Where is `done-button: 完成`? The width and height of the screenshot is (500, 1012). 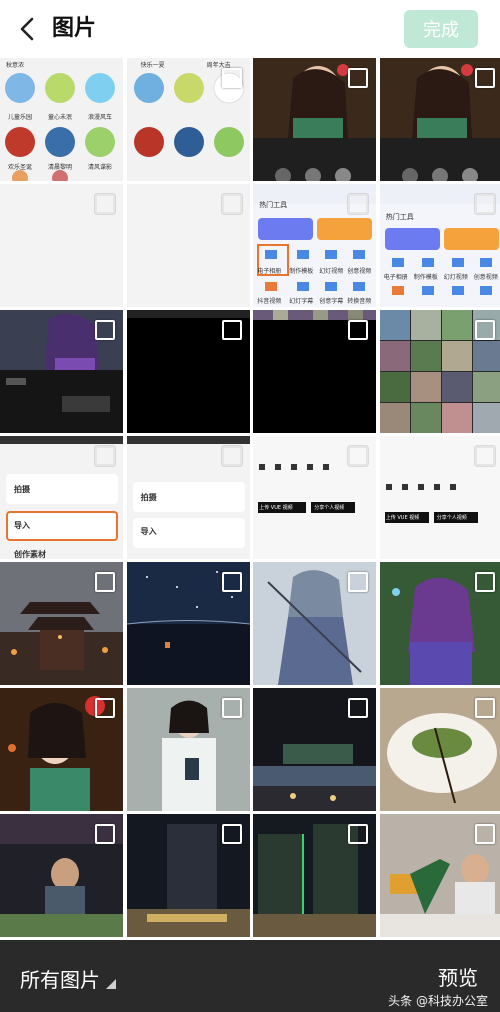
done-button: 完成 is located at coordinates (441, 29).